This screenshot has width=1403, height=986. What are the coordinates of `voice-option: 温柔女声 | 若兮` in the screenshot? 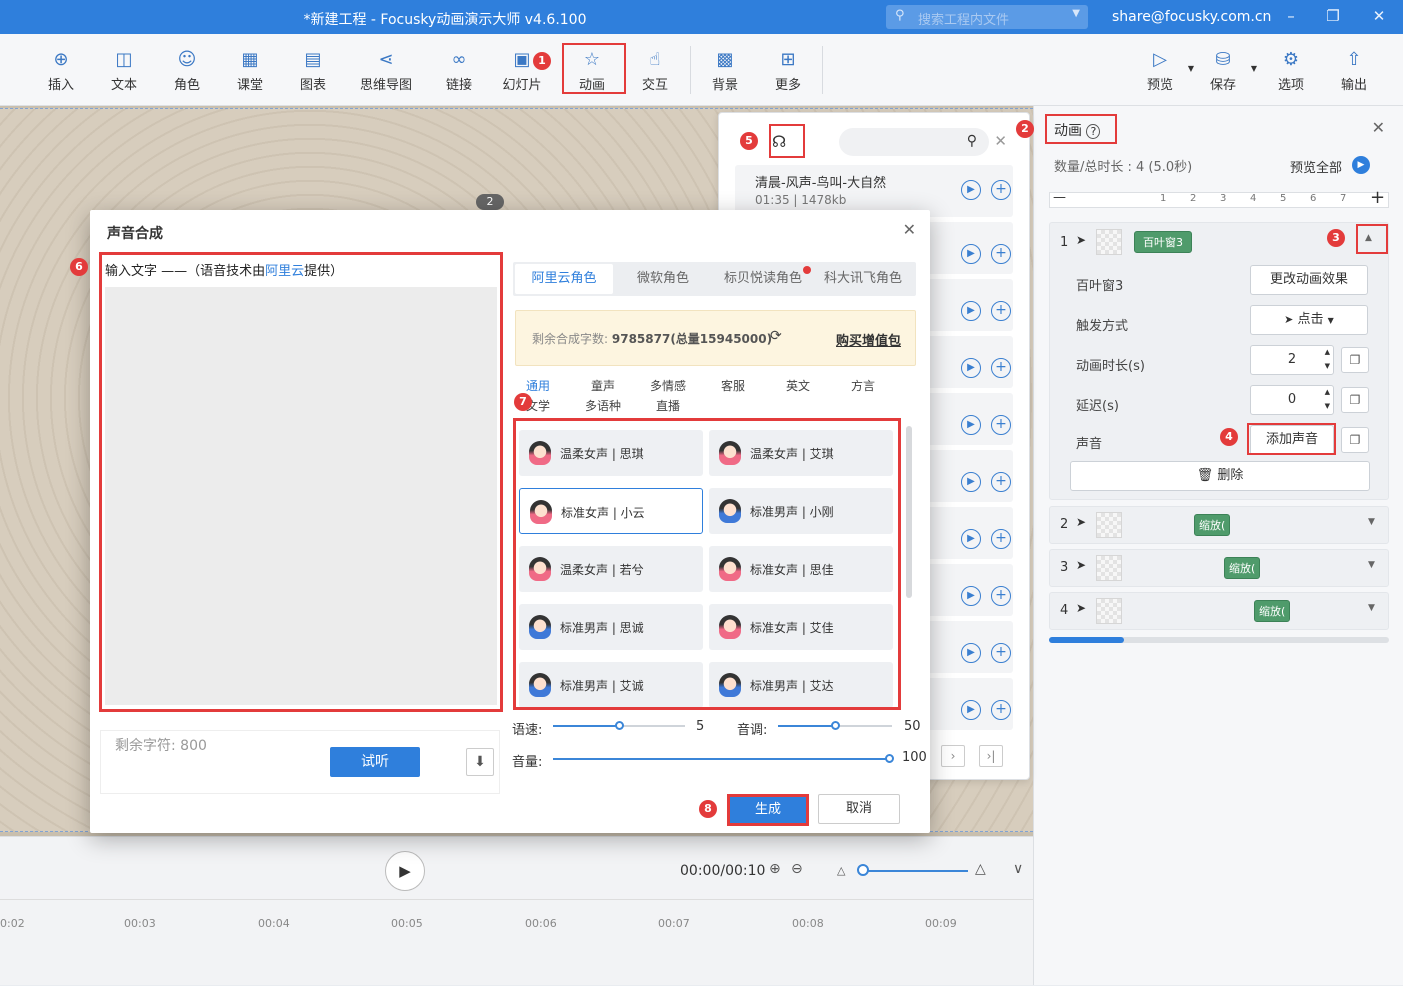 It's located at (611, 569).